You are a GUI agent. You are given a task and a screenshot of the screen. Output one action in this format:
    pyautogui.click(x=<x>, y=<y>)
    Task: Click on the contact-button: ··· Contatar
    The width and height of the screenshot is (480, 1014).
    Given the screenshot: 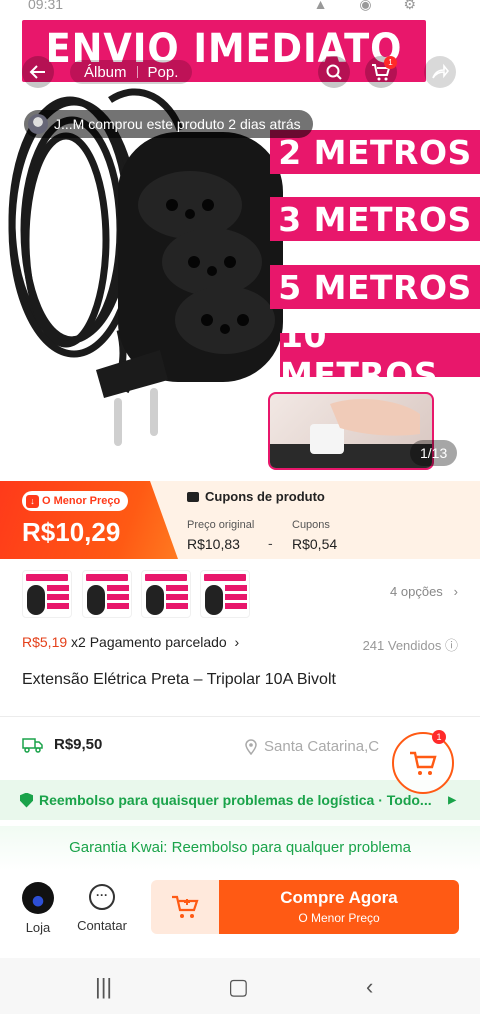 What is the action you would take?
    pyautogui.click(x=102, y=907)
    